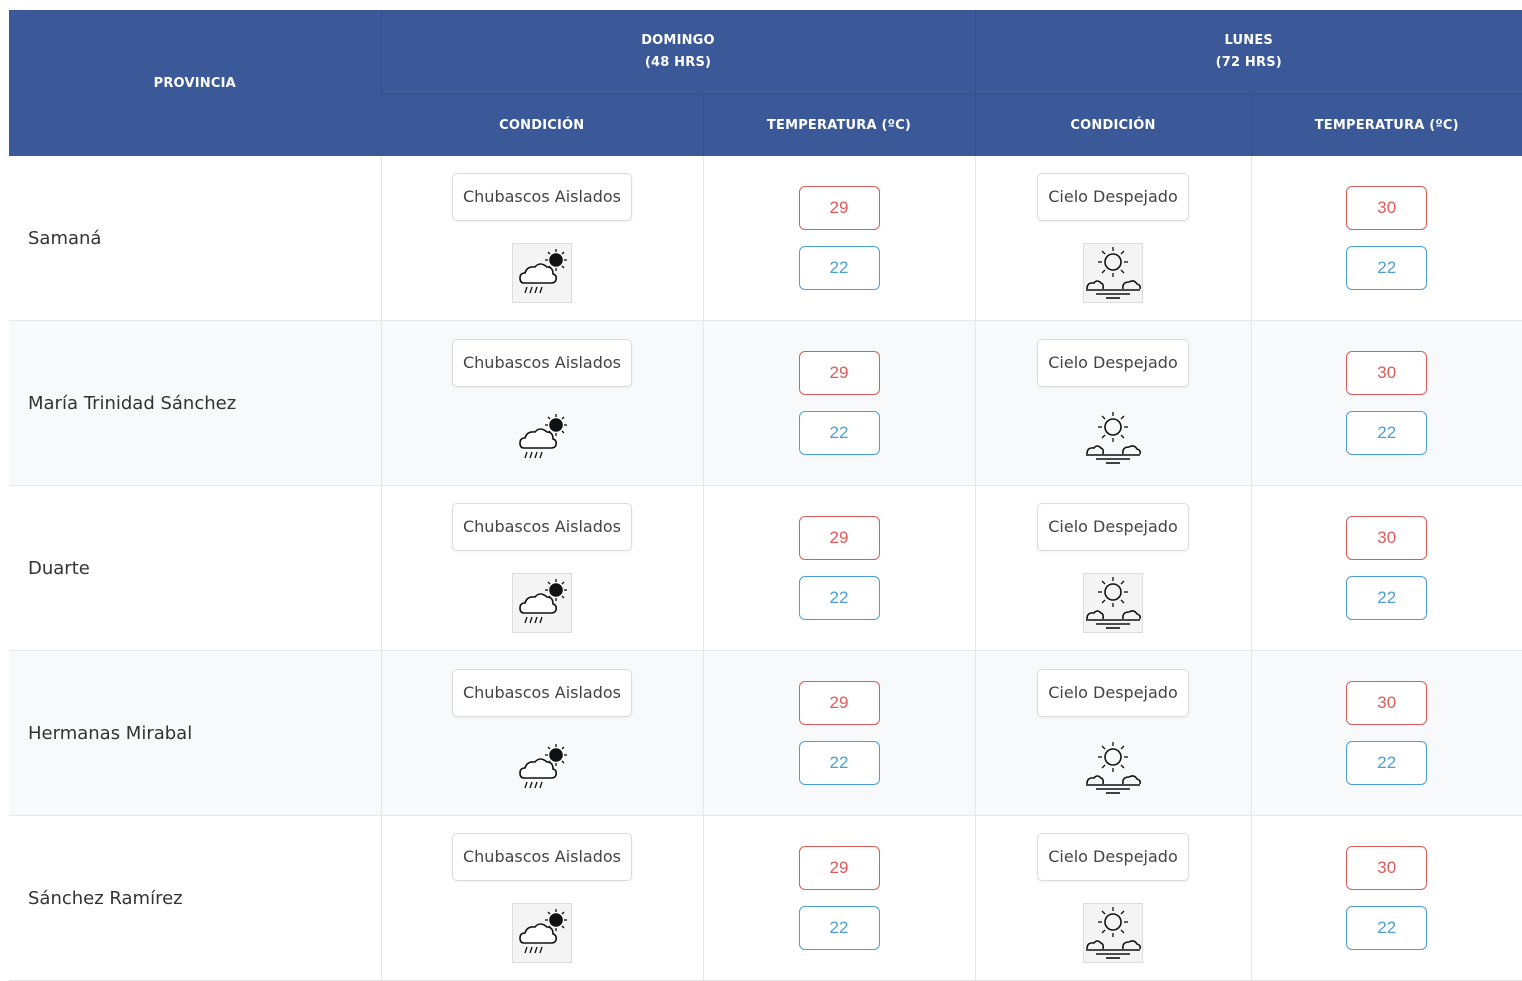 The image size is (1522, 981). Describe the element at coordinates (64, 238) in the screenshot. I see `province-name: Samaná` at that location.